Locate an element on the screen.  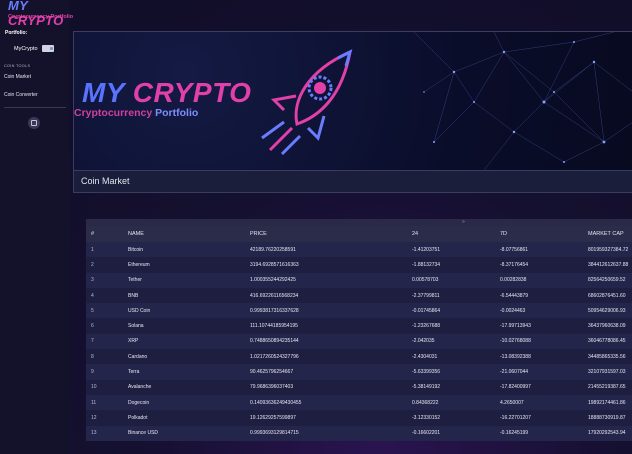
banner-title: MY CRYPTO is located at coordinates (166, 93).